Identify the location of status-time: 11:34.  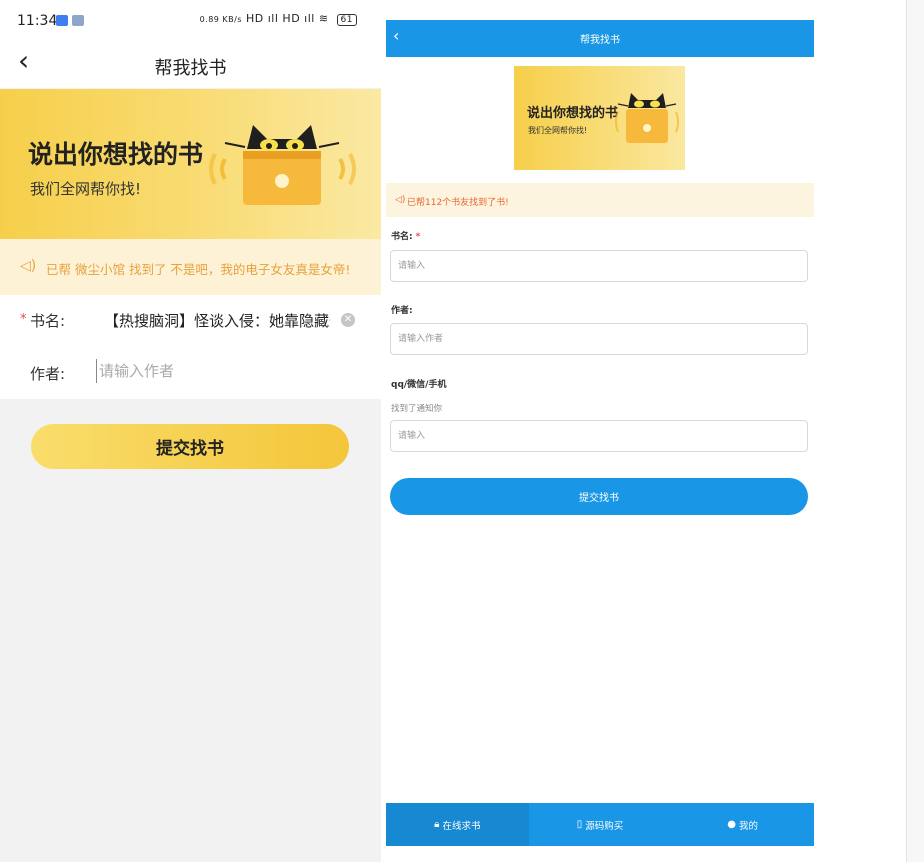
(37, 21).